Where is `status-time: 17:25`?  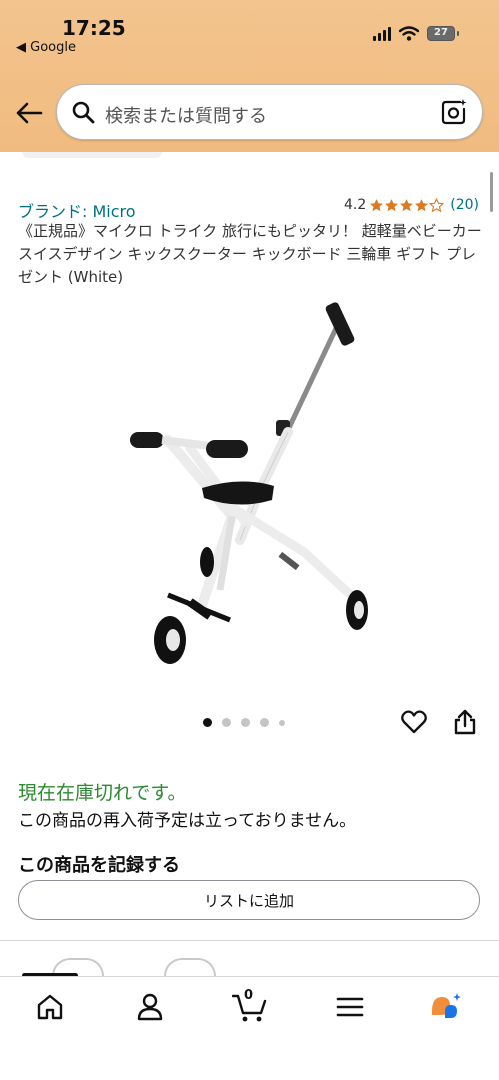
status-time: 17:25 is located at coordinates (94, 28).